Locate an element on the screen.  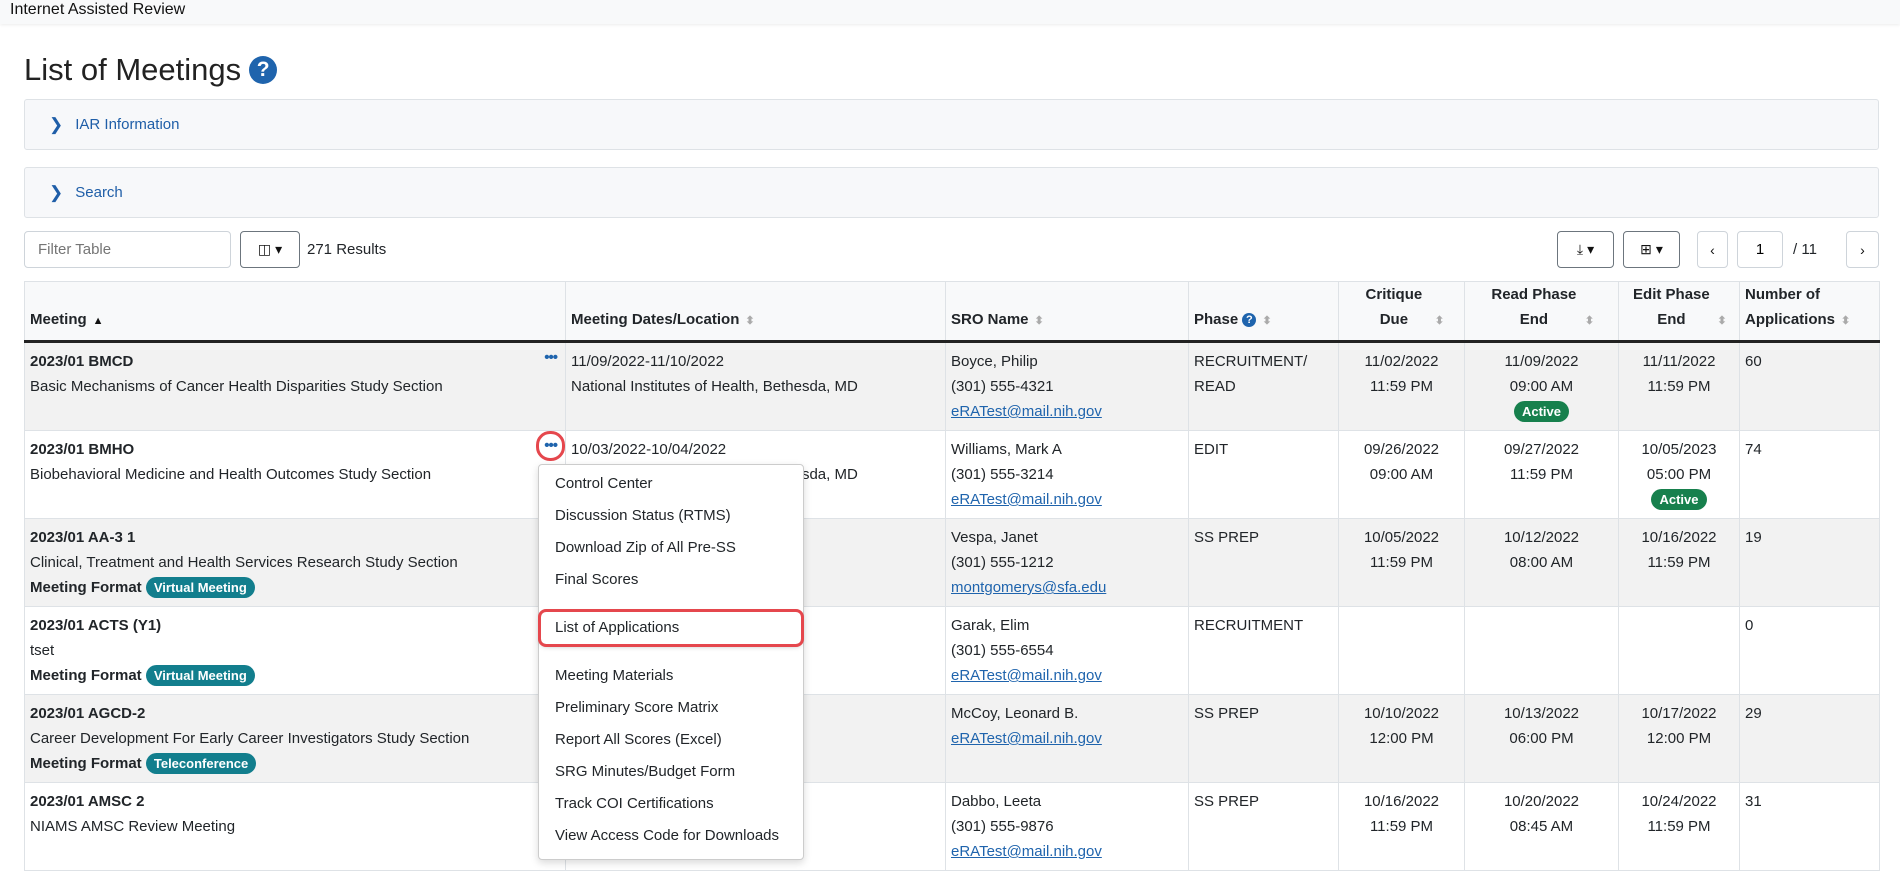
critique-due-cell: 09/26/2022 09:00 AM is located at coordinates (1401, 474).